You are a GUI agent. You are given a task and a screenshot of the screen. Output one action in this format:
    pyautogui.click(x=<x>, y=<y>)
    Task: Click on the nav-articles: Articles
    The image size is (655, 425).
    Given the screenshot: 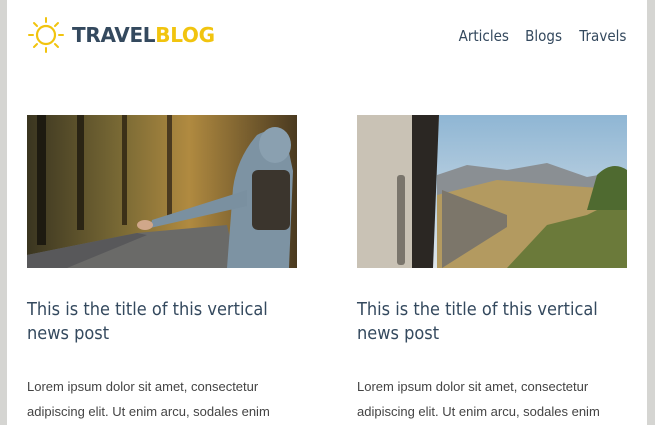 What is the action you would take?
    pyautogui.click(x=483, y=36)
    